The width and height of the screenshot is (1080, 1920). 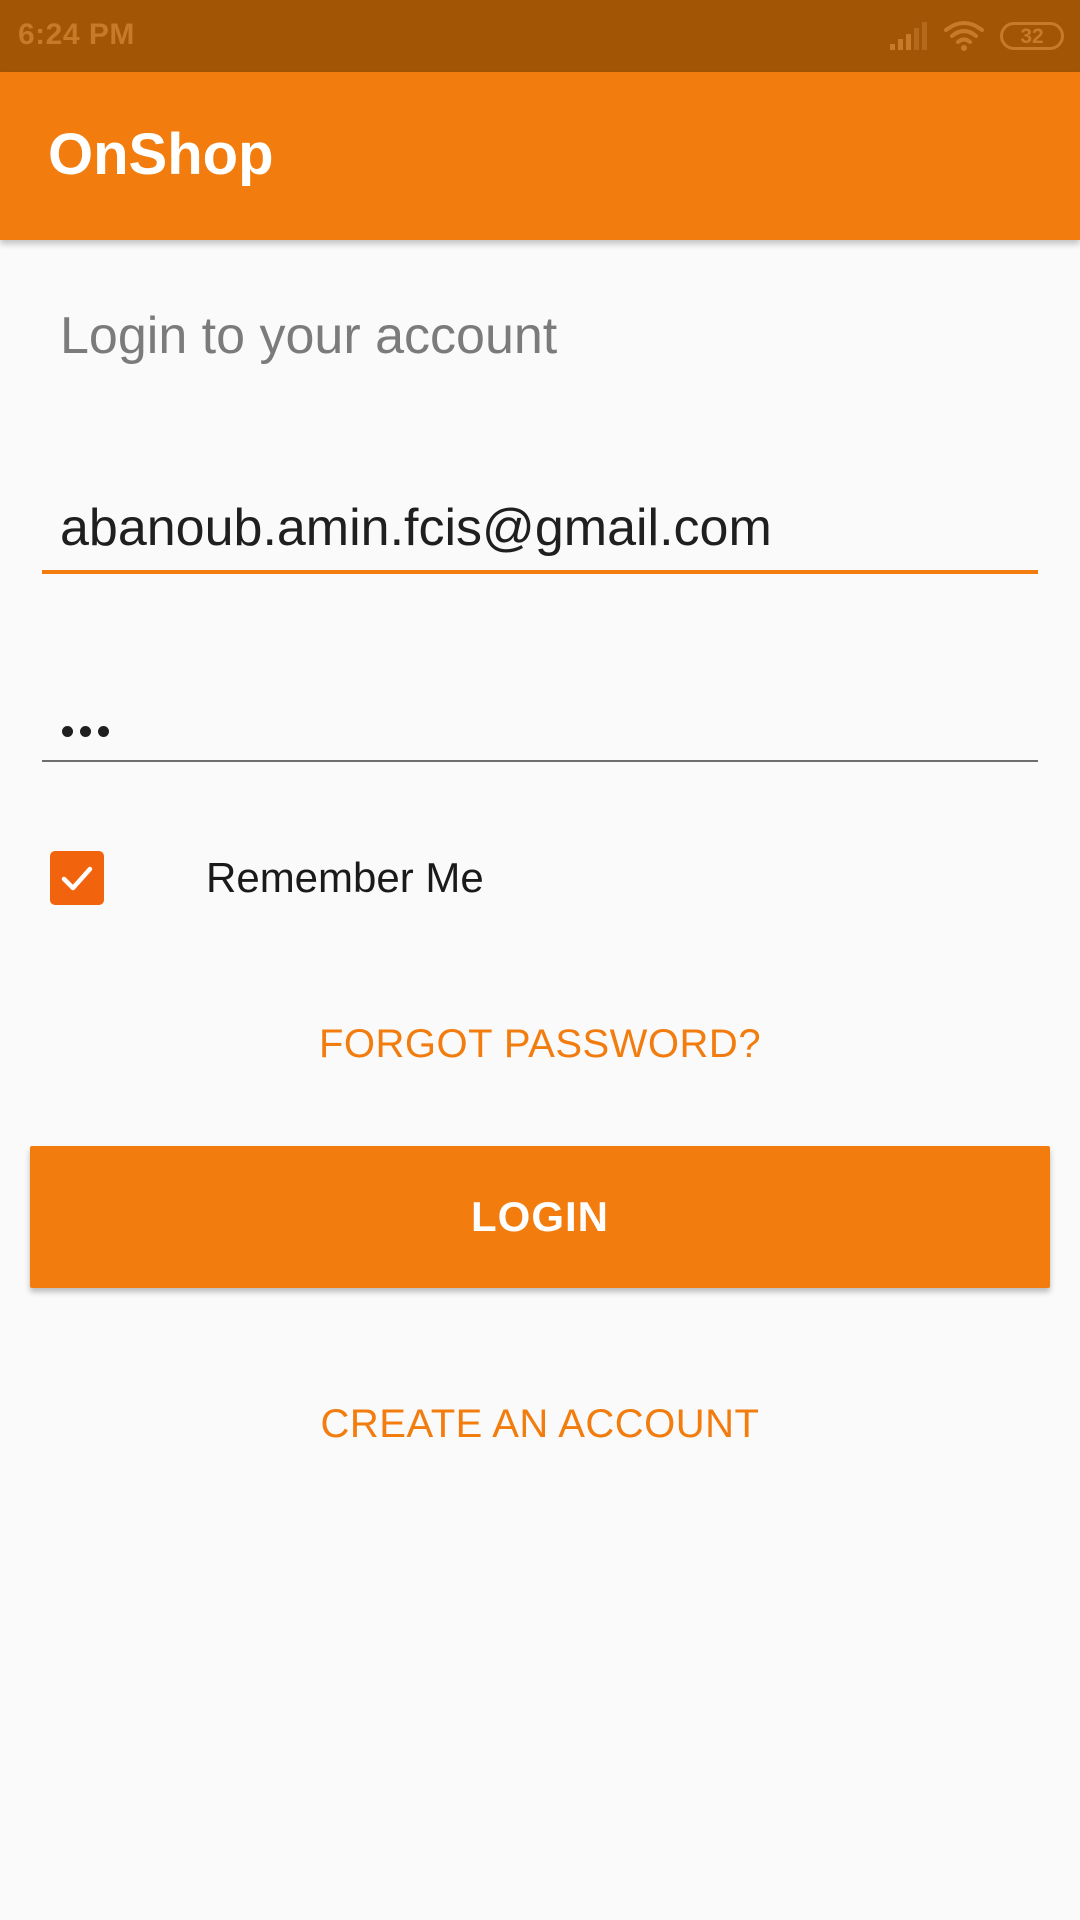 I want to click on password-field, so click(x=540, y=726).